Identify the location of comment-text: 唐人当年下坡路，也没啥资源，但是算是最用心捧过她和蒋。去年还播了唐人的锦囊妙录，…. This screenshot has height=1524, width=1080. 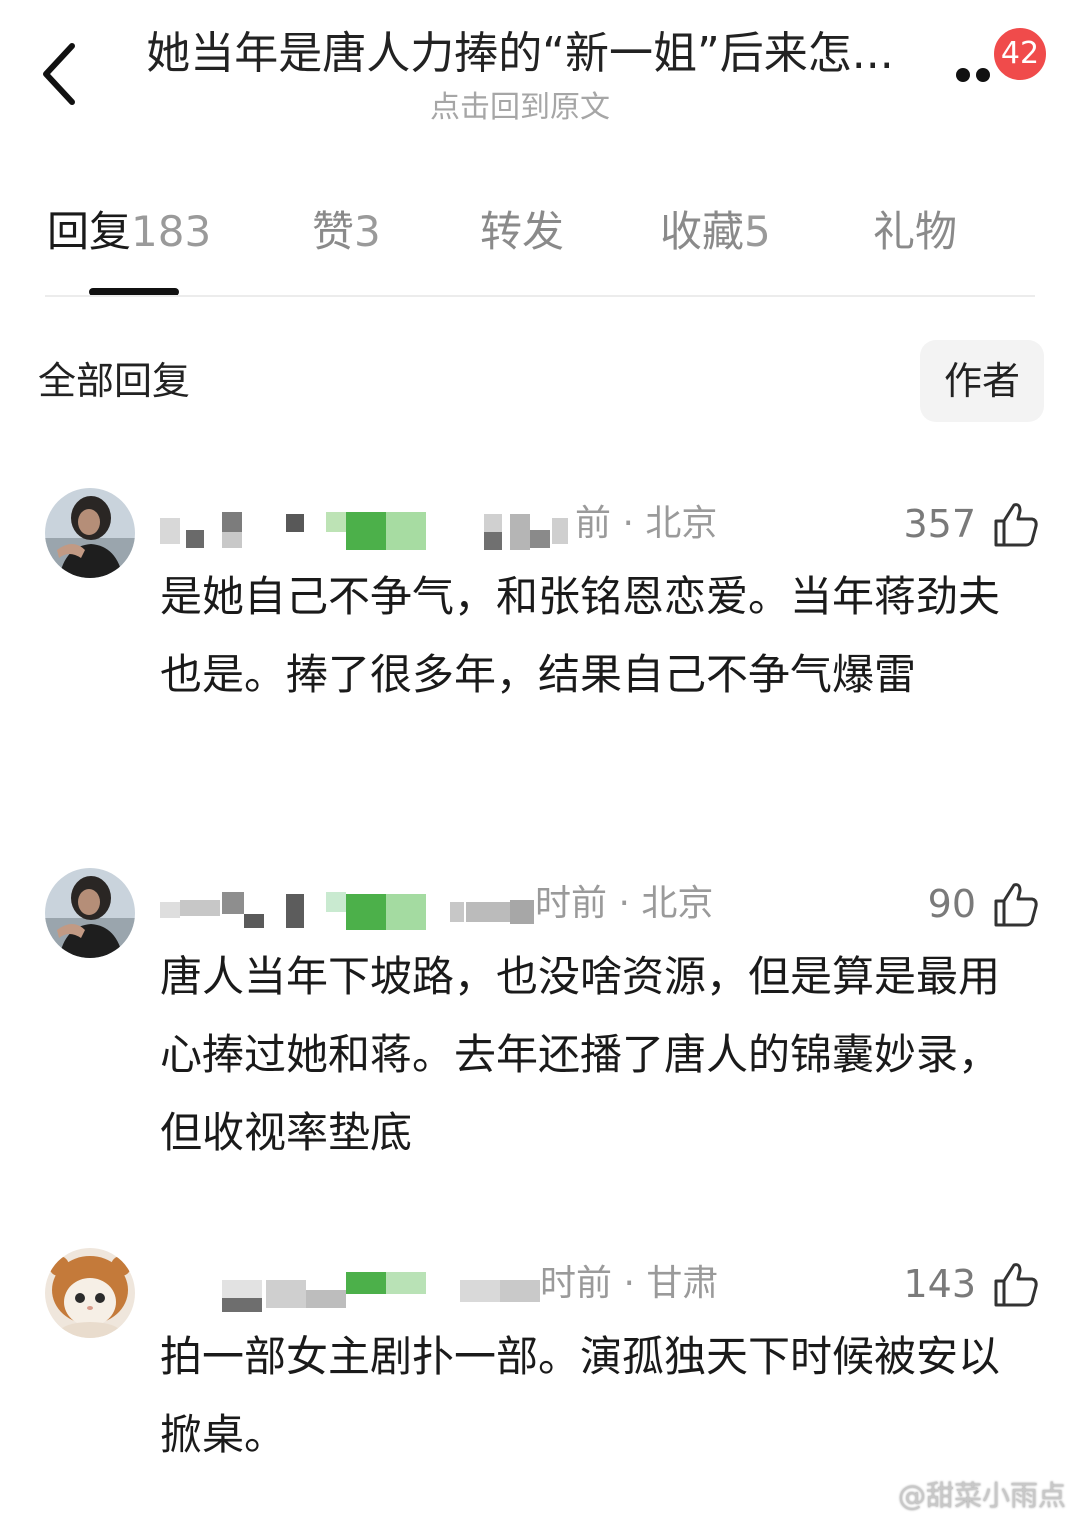
(580, 1054).